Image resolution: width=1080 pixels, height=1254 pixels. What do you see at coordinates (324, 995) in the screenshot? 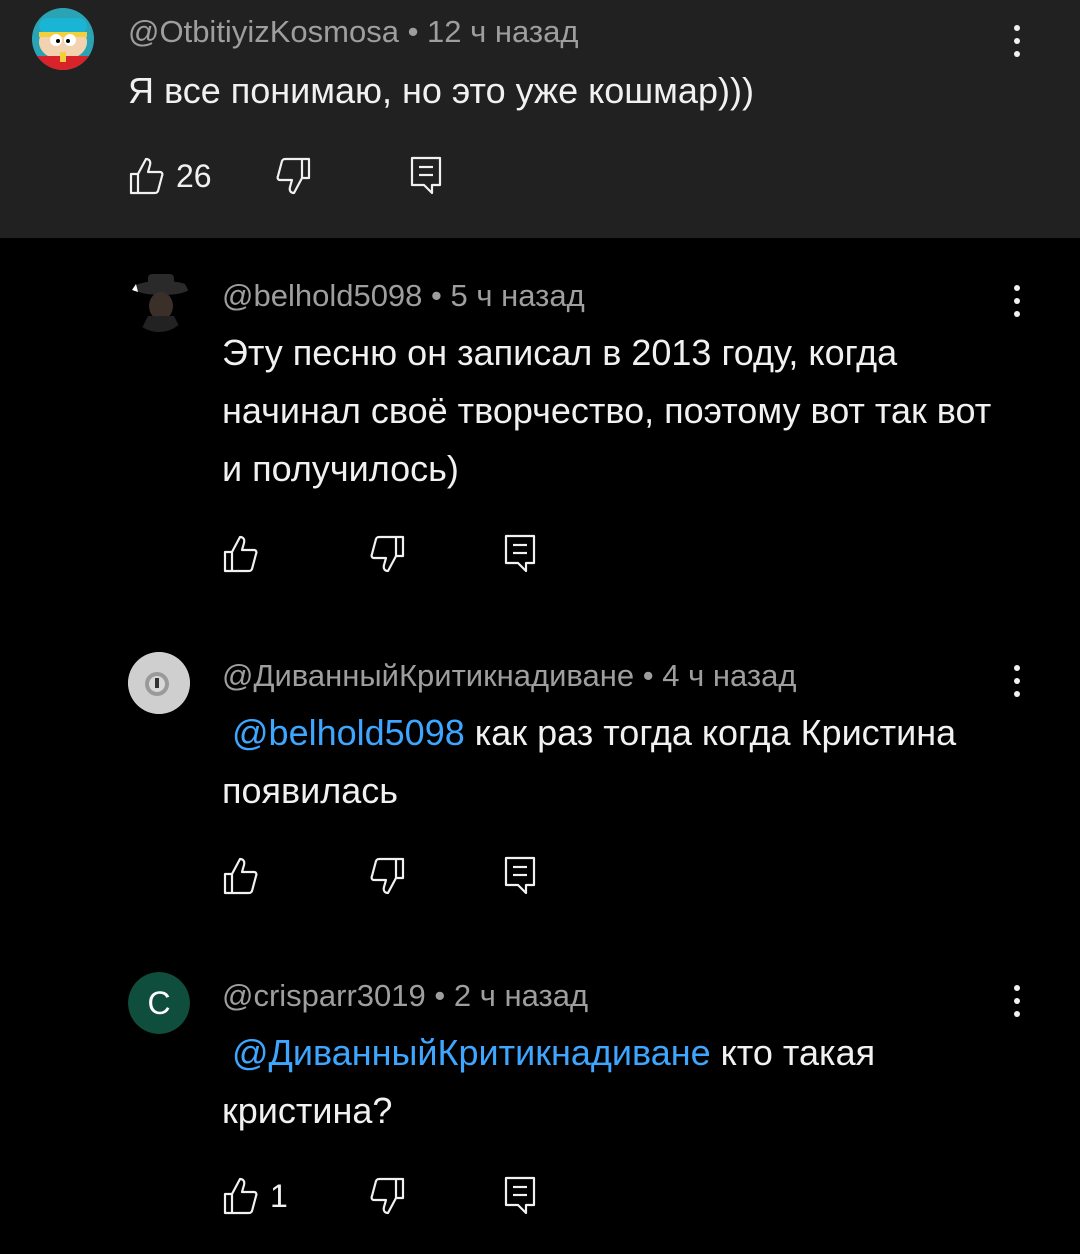
I see `comment-author: @crisparr3019` at bounding box center [324, 995].